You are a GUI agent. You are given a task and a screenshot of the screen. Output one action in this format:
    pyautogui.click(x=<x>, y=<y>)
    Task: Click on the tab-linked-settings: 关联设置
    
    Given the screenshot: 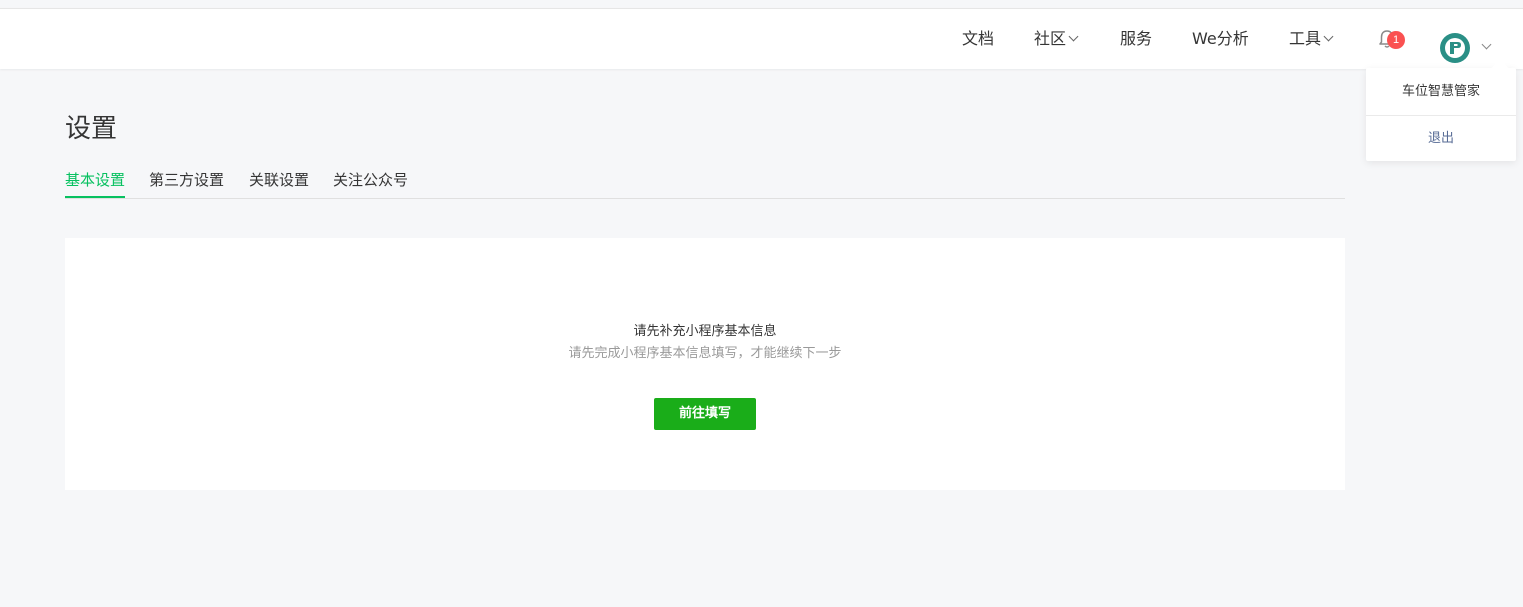 What is the action you would take?
    pyautogui.click(x=279, y=182)
    